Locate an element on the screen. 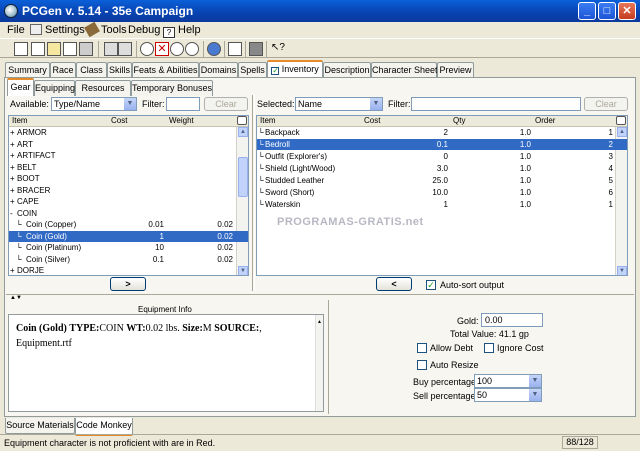  menu-tools: Tools is located at coordinates (105, 29).